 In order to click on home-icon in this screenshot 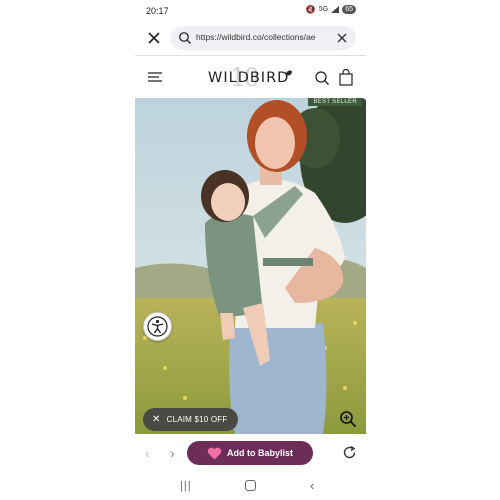, I will do `click(250, 485)`.